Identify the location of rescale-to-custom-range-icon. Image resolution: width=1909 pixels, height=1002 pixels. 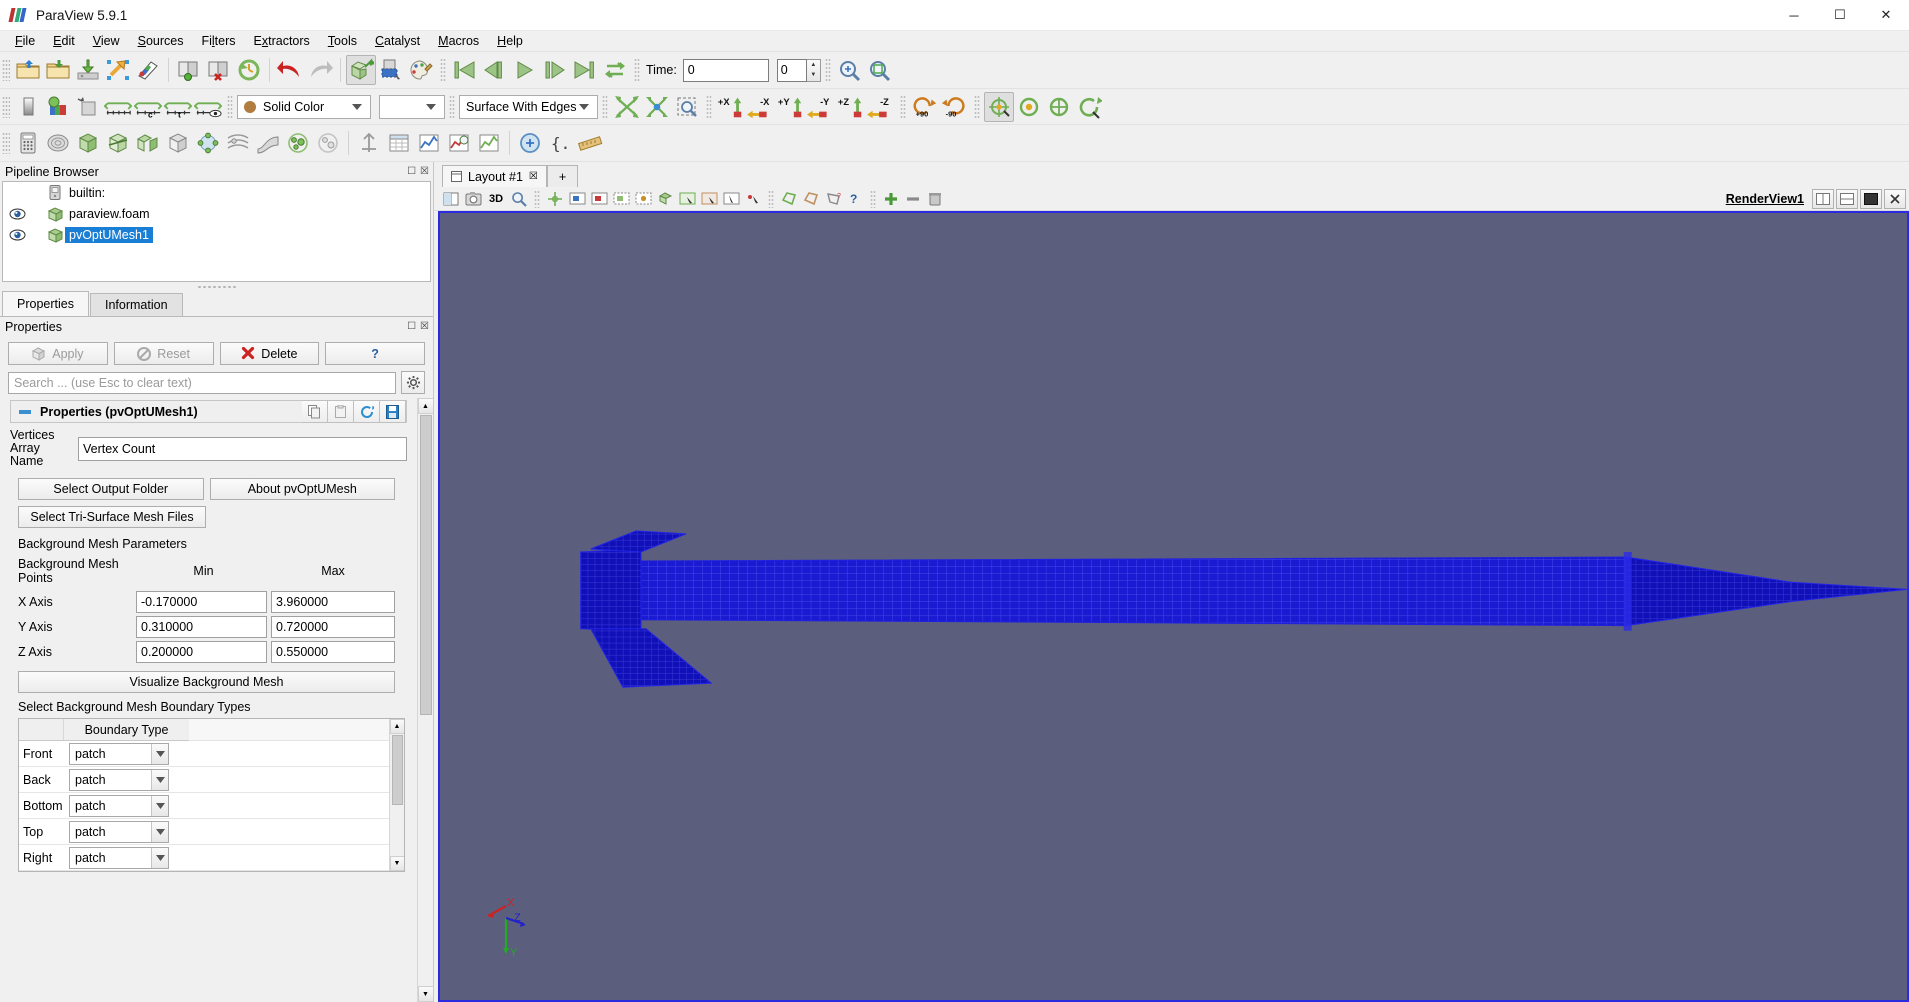
(118, 107).